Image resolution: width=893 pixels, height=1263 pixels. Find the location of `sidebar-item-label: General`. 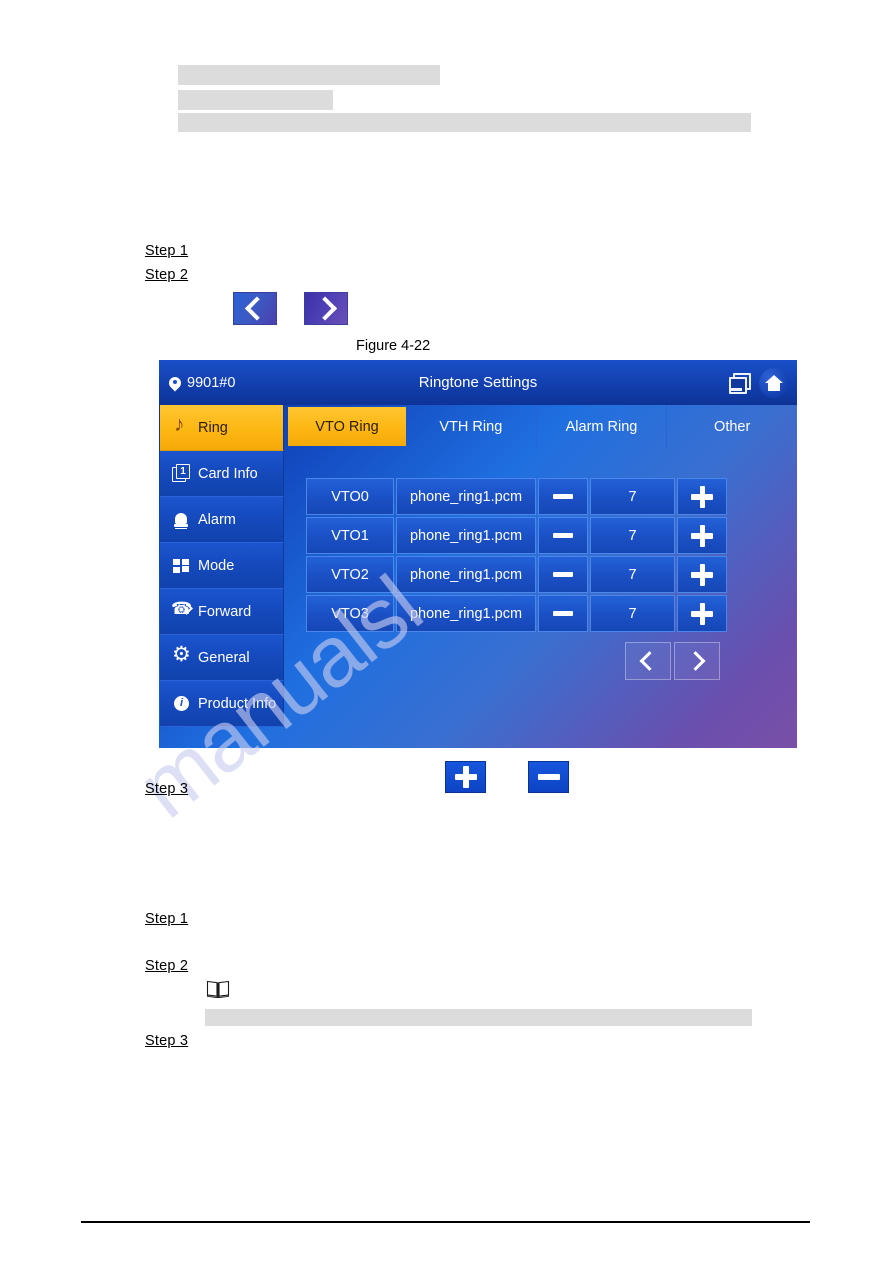

sidebar-item-label: General is located at coordinates (224, 657).